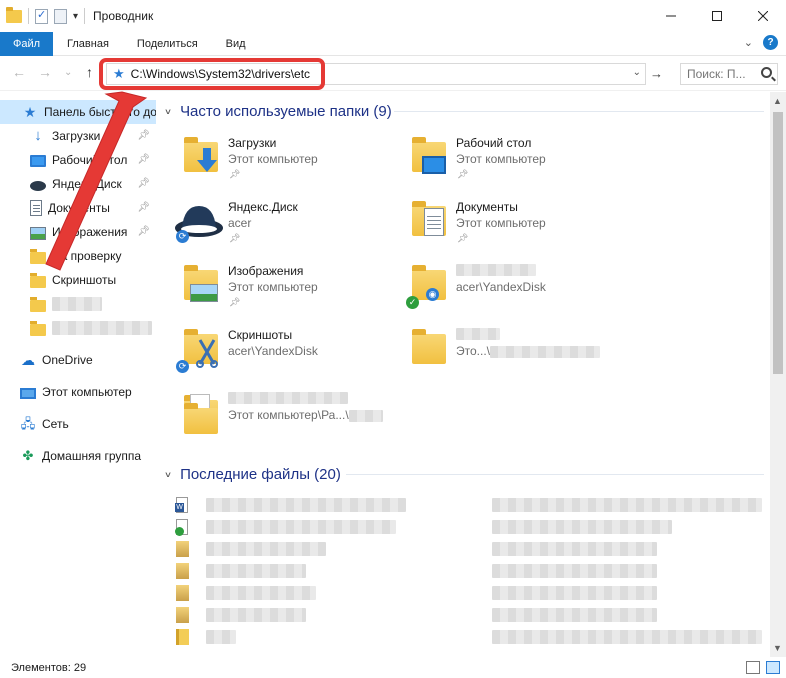 The image size is (786, 678). Describe the element at coordinates (200, 413) in the screenshot. I see `folder-files-icon` at that location.